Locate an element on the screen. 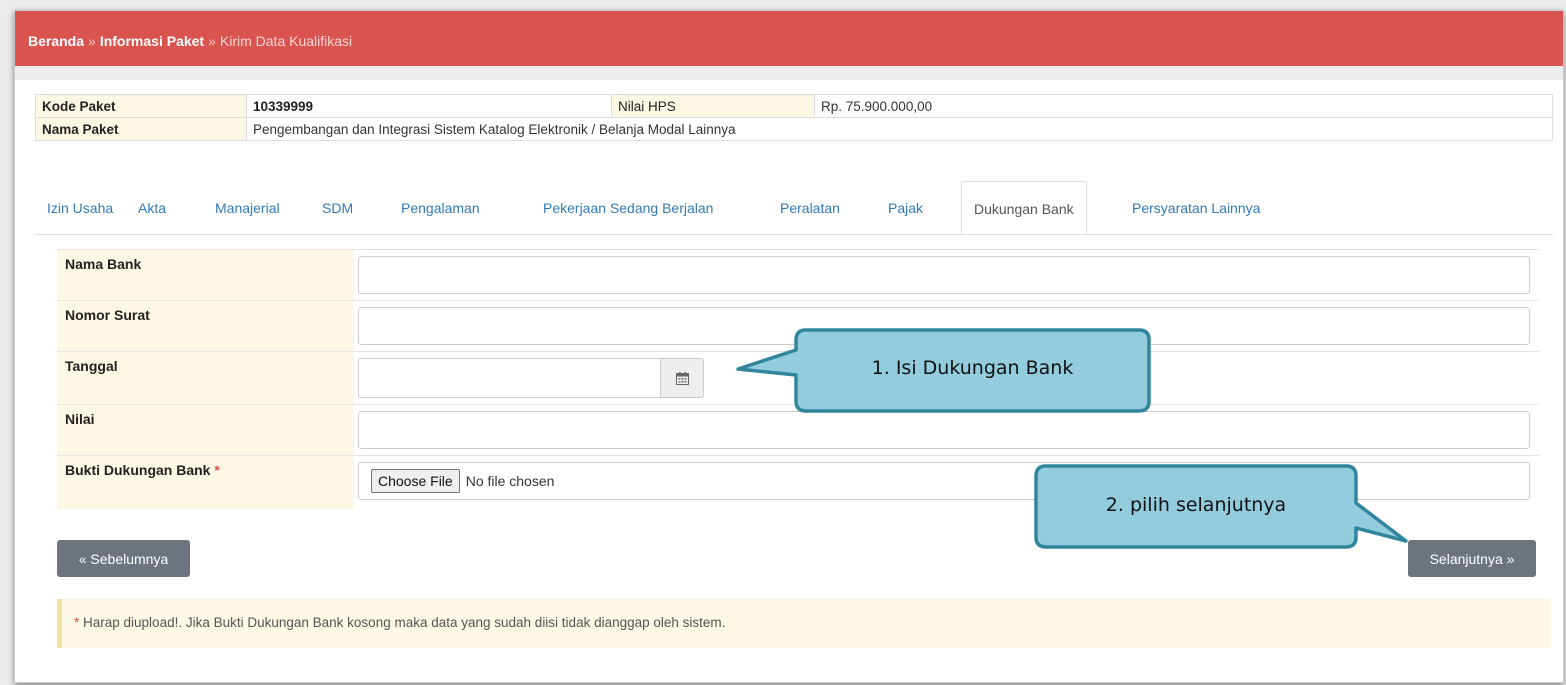  date-label: Tanggal is located at coordinates (205, 378).